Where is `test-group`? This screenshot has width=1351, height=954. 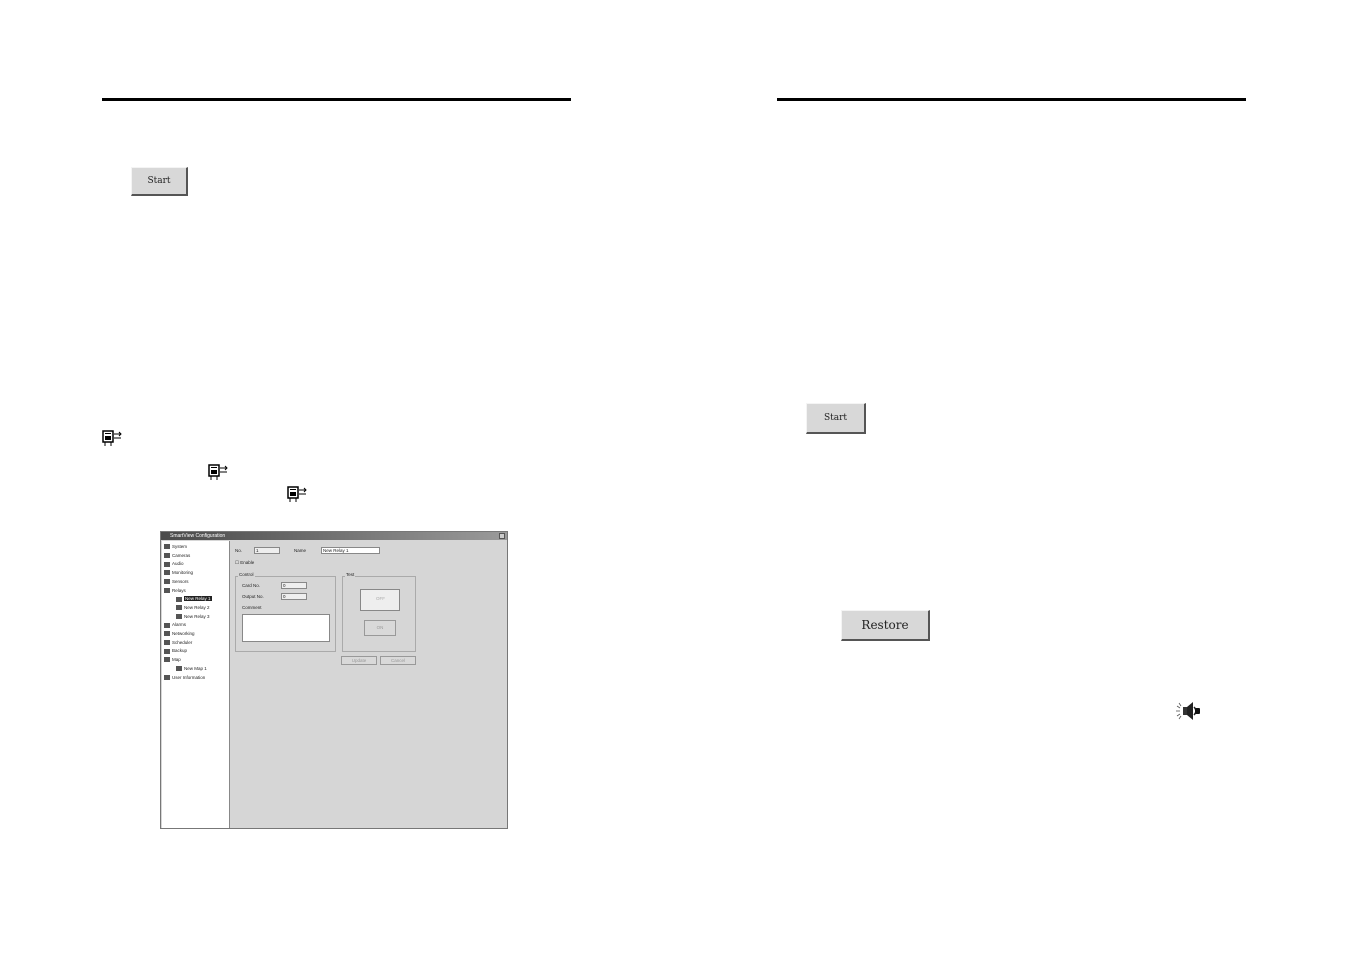
test-group is located at coordinates (379, 614).